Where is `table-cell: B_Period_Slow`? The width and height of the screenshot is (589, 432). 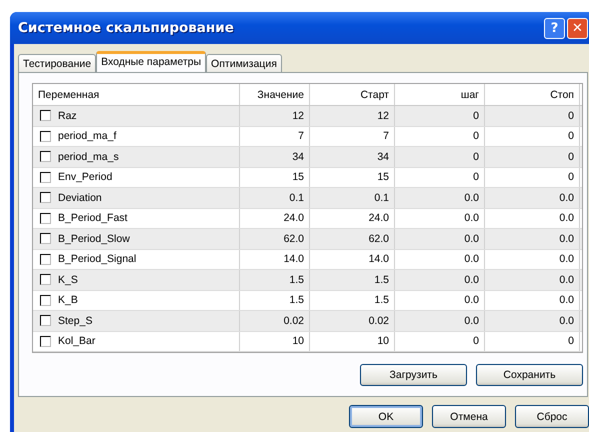 table-cell: B_Period_Slow is located at coordinates (94, 238).